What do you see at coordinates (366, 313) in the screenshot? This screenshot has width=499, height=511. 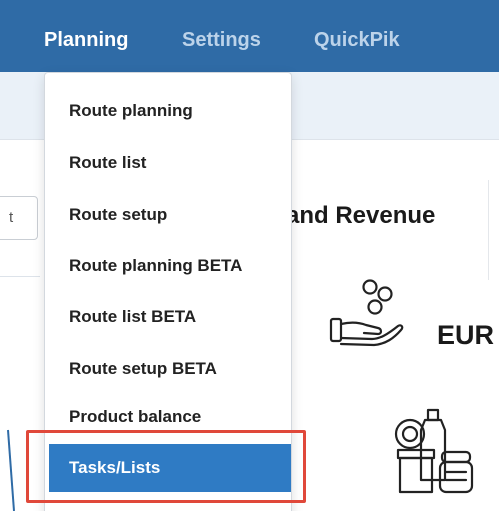 I see `coins-hand-icon` at bounding box center [366, 313].